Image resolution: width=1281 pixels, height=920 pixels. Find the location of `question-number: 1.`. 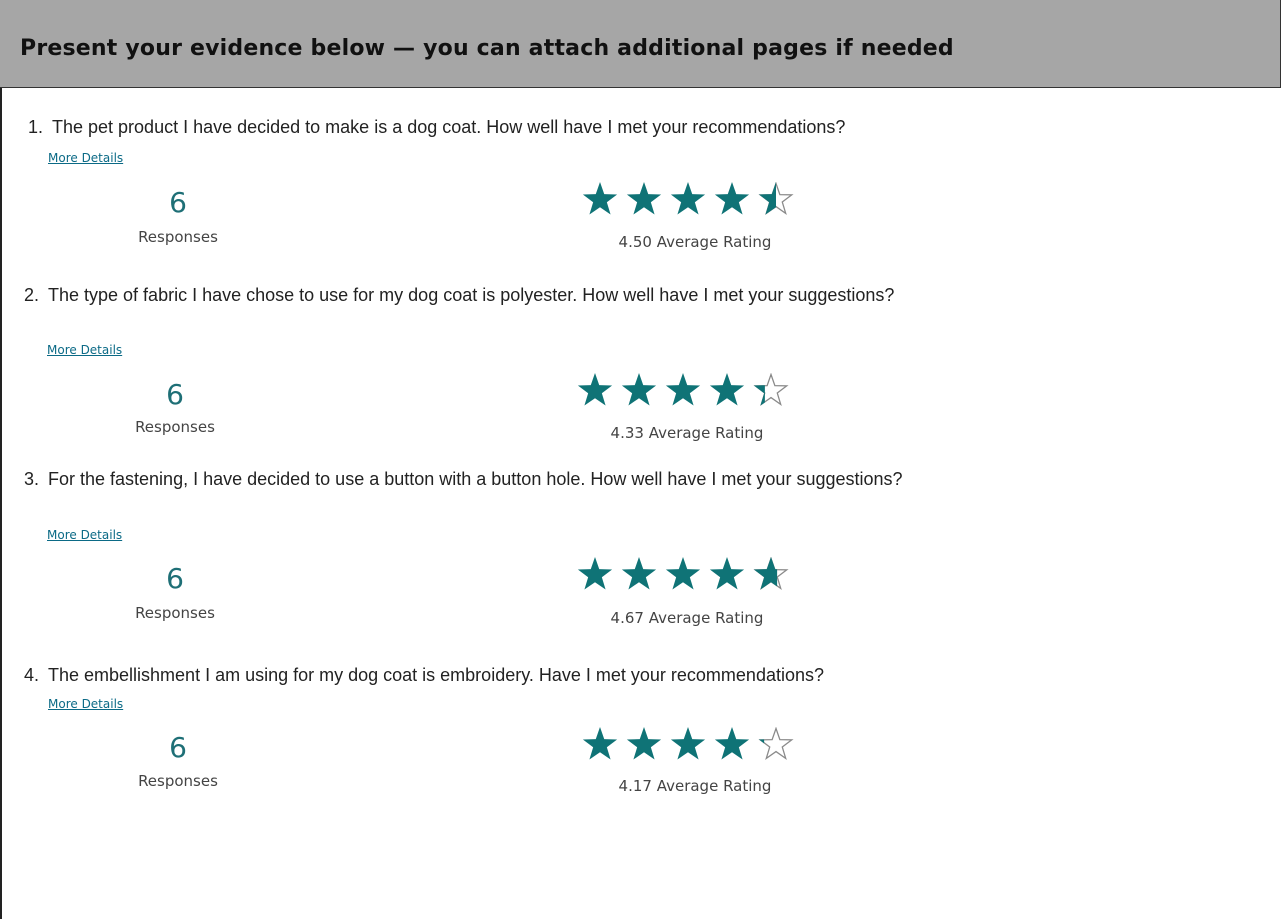

question-number: 1. is located at coordinates (36, 127).